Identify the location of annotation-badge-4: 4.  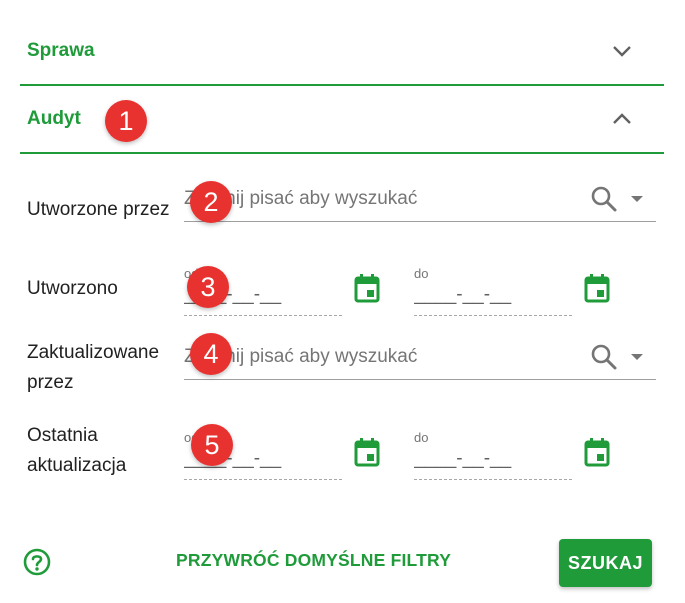
(211, 354).